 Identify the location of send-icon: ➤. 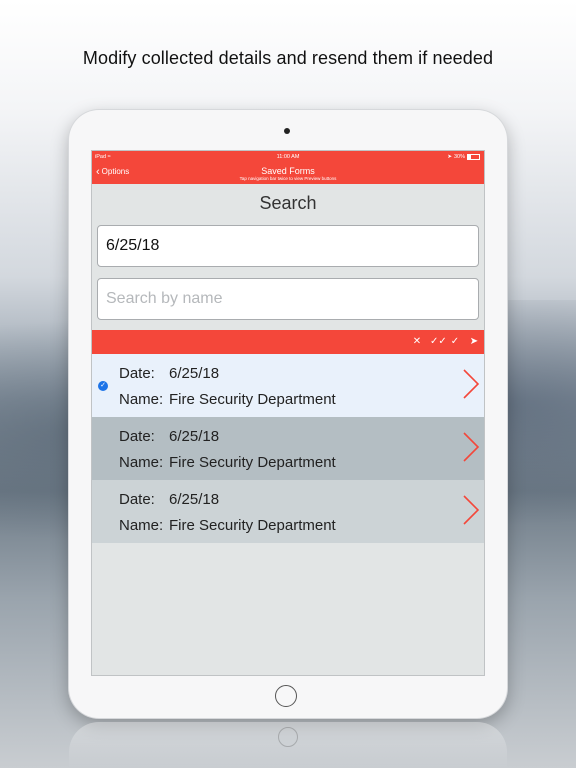
(474, 342).